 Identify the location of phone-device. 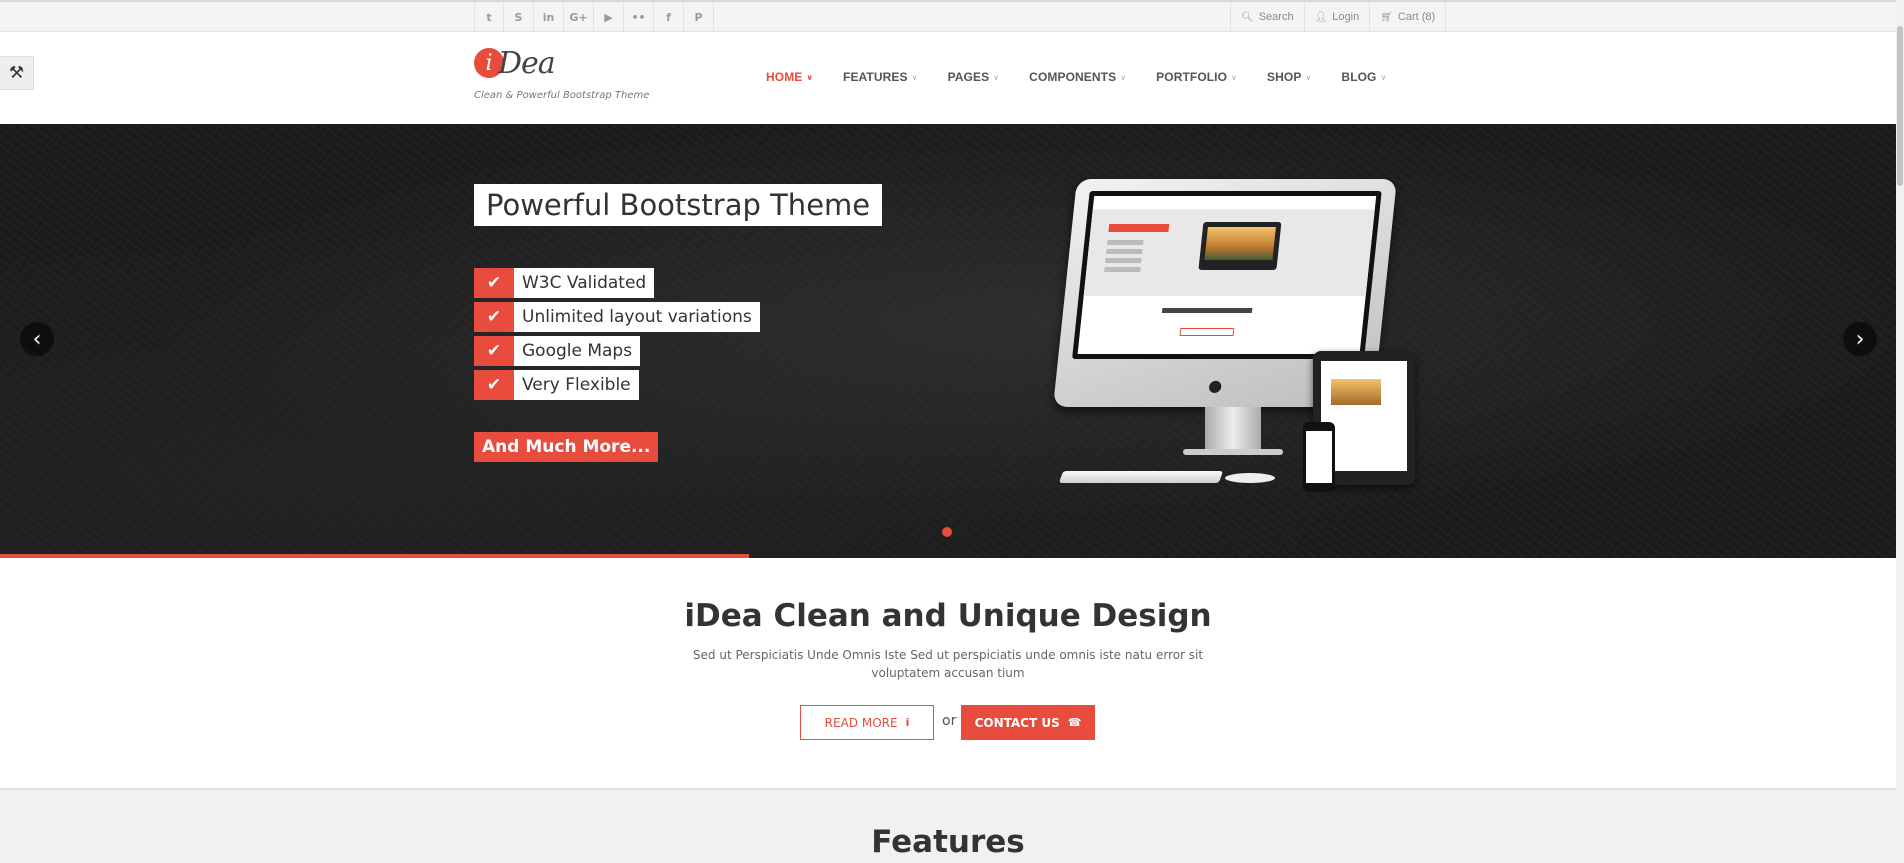
(1319, 457).